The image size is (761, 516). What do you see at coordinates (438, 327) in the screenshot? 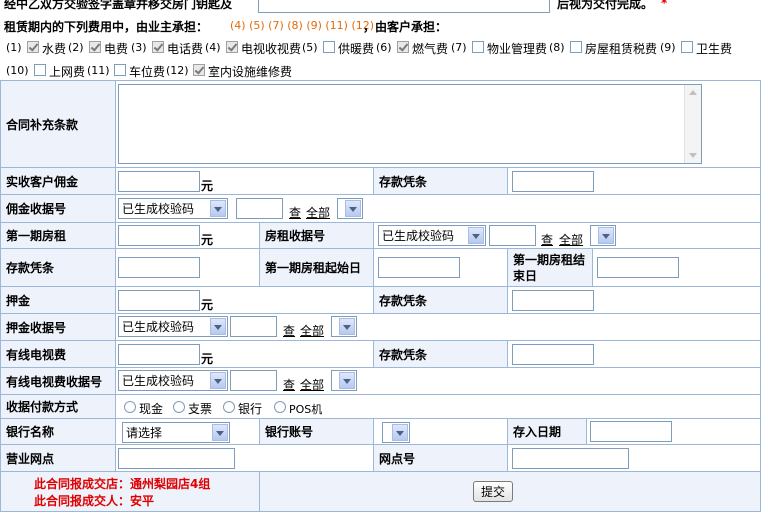
I see `pledge-receipt-cell: 已生成校验码 查 全部` at bounding box center [438, 327].